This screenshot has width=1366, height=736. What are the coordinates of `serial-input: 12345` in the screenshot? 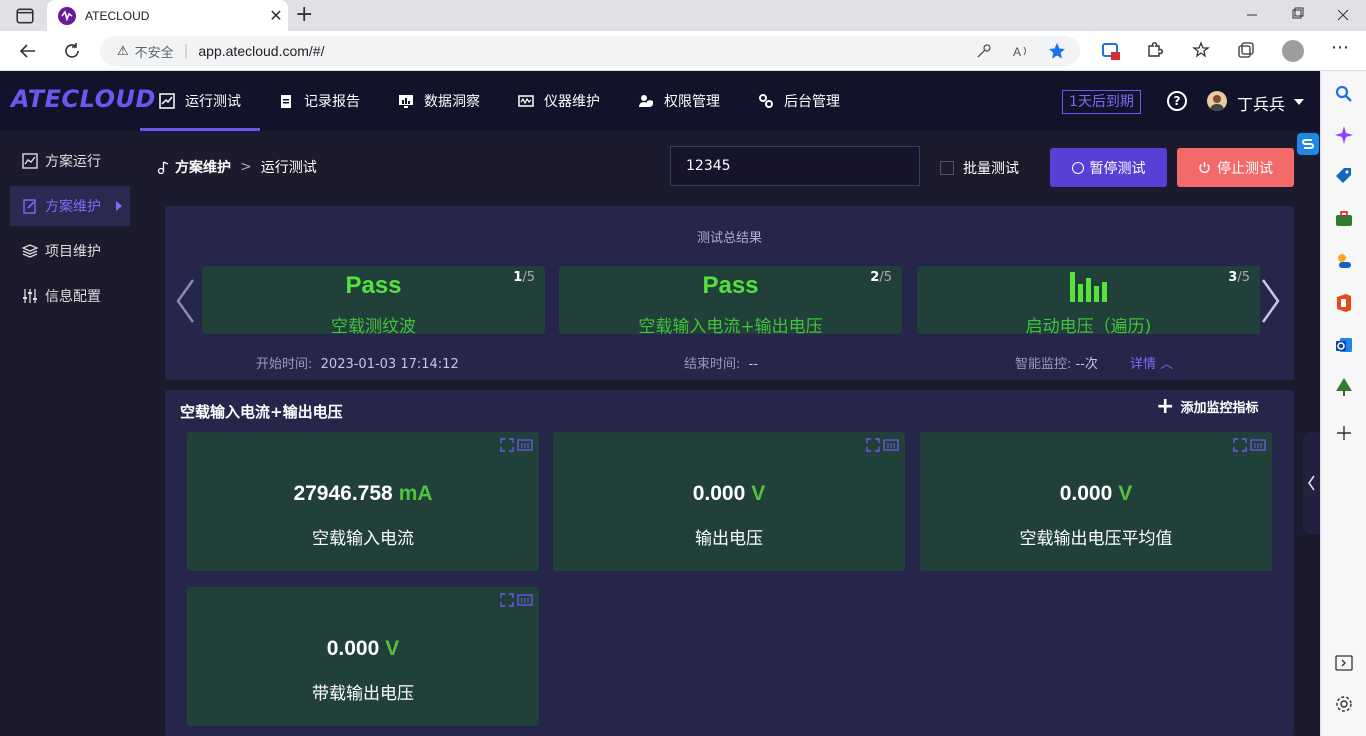 It's located at (795, 166).